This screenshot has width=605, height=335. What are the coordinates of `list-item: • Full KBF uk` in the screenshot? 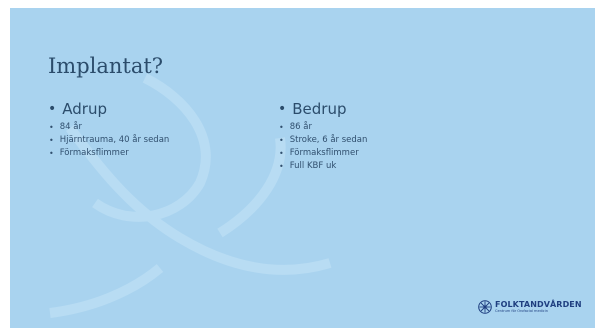 It's located at (322, 166).